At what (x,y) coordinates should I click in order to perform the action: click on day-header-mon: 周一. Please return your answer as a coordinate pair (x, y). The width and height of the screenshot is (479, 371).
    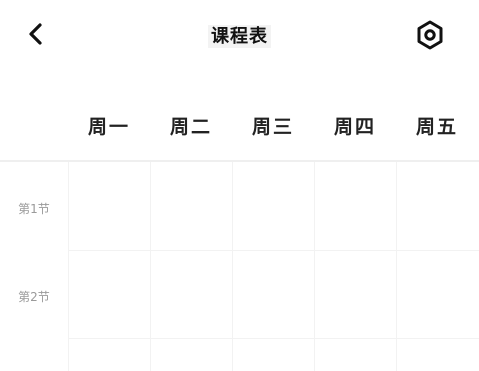
    Looking at the image, I should click on (108, 127).